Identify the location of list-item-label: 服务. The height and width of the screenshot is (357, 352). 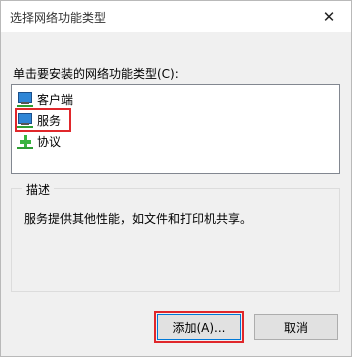
(49, 120).